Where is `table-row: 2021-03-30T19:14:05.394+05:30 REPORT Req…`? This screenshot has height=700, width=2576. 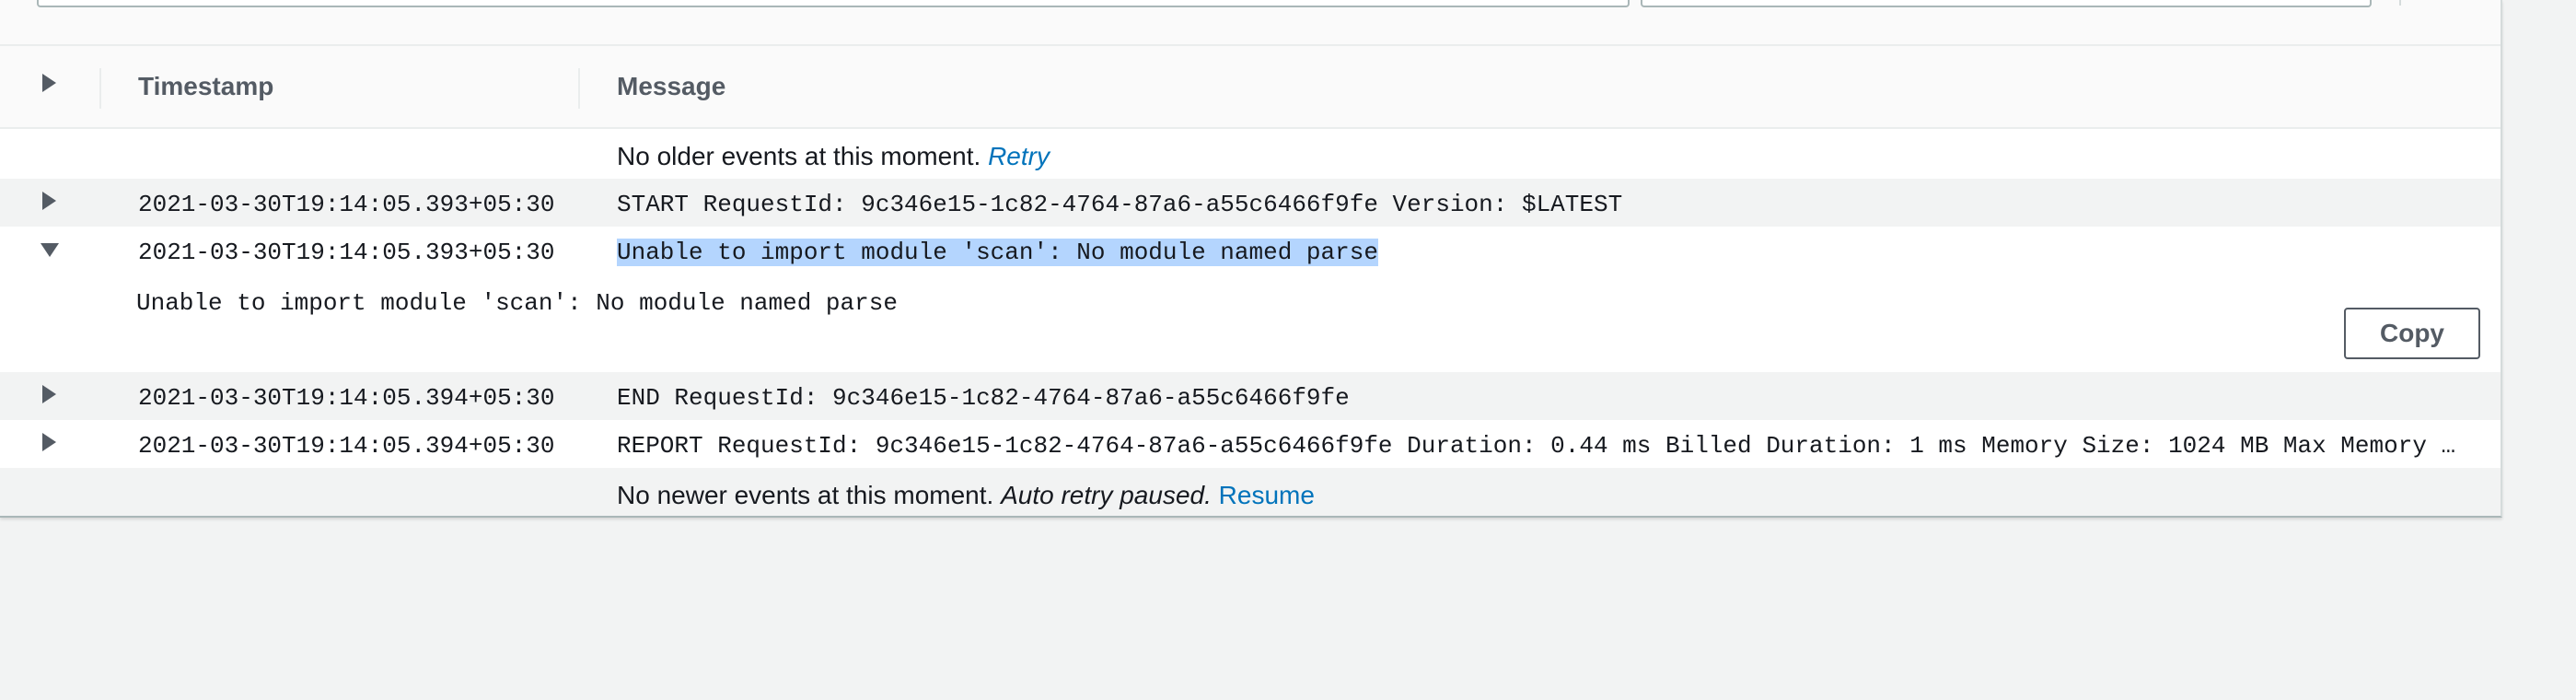 table-row: 2021-03-30T19:14:05.394+05:30 REPORT Req… is located at coordinates (1250, 444).